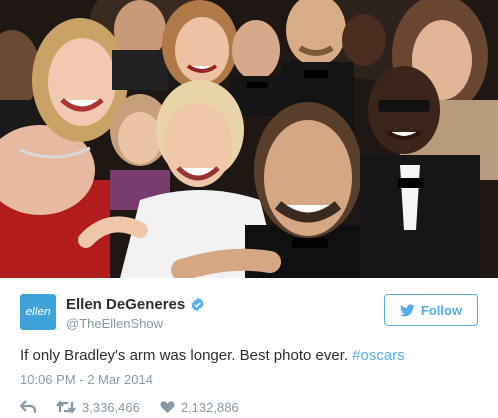 The height and width of the screenshot is (418, 498). Describe the element at coordinates (125, 304) in the screenshot. I see `display-name: Ellen DeGeneres` at that location.